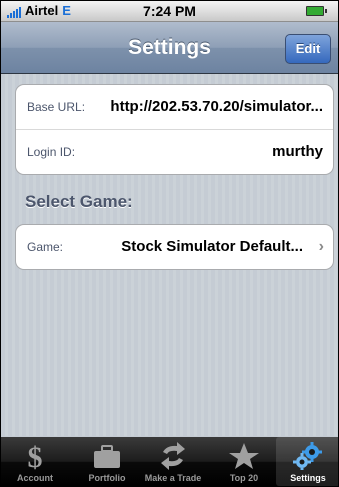 The height and width of the screenshot is (487, 339). What do you see at coordinates (169, 48) in the screenshot?
I see `navigation-bar: Settings Edit` at bounding box center [169, 48].